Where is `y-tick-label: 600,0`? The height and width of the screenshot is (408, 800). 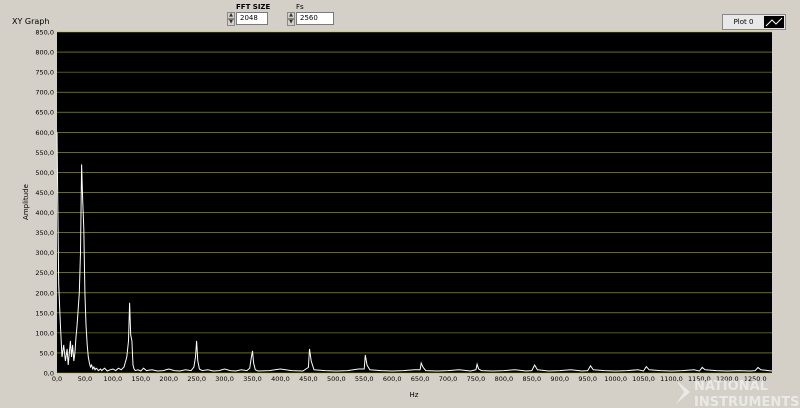 y-tick-label: 600,0 is located at coordinates (44, 133).